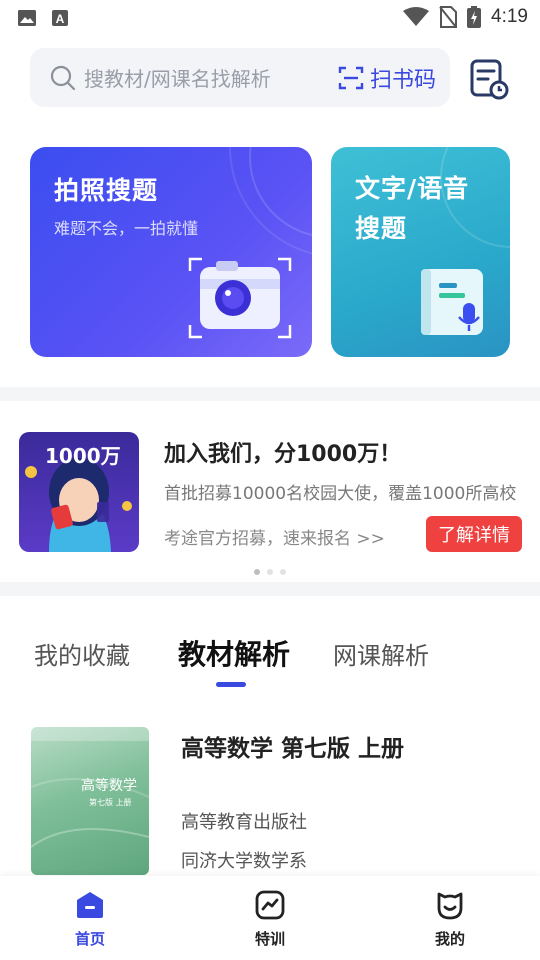 This screenshot has width=540, height=960. I want to click on camera-icon, so click(240, 298).